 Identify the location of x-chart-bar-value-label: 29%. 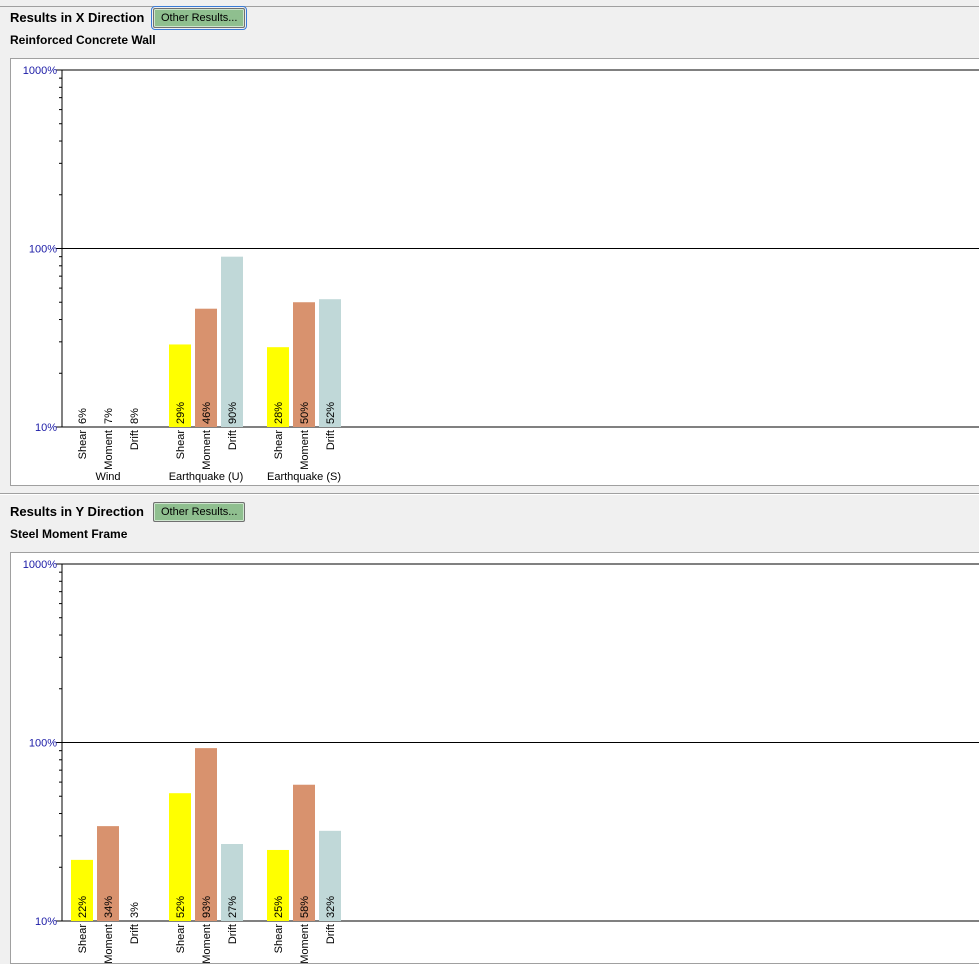
(181, 413).